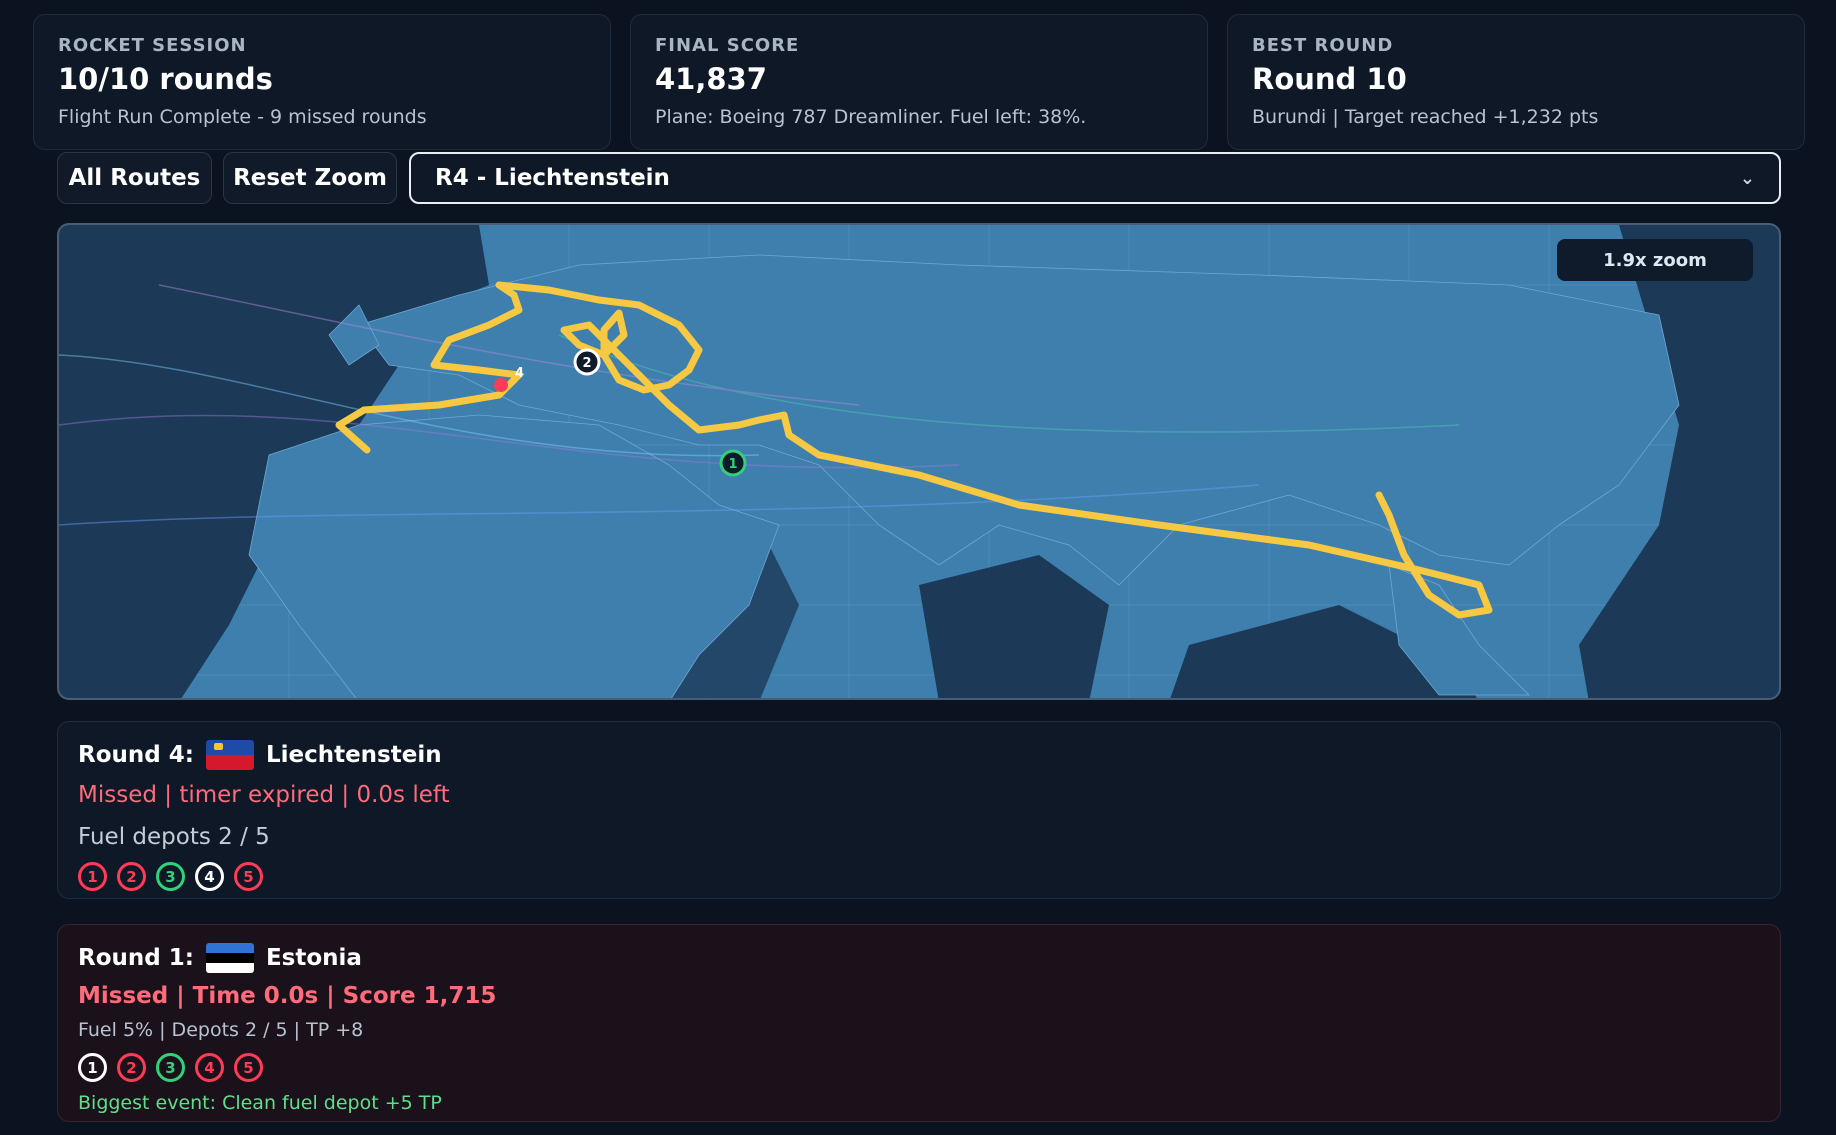  Describe the element at coordinates (229, 755) in the screenshot. I see `flag-liechtenstein-icon` at that location.